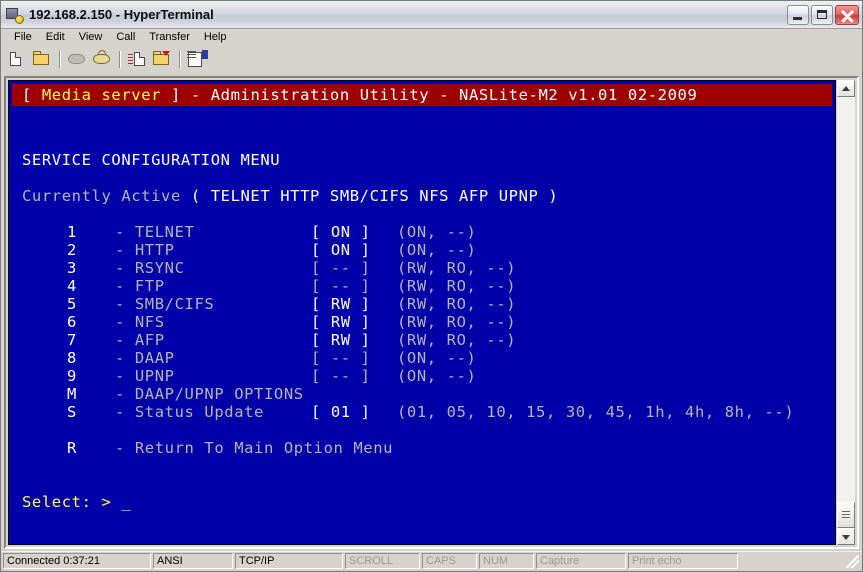  What do you see at coordinates (596, 412) in the screenshot?
I see `menu-options: (01, 05, 10, 15, 30, 45, 1h, 4h, 8h, --)` at bounding box center [596, 412].